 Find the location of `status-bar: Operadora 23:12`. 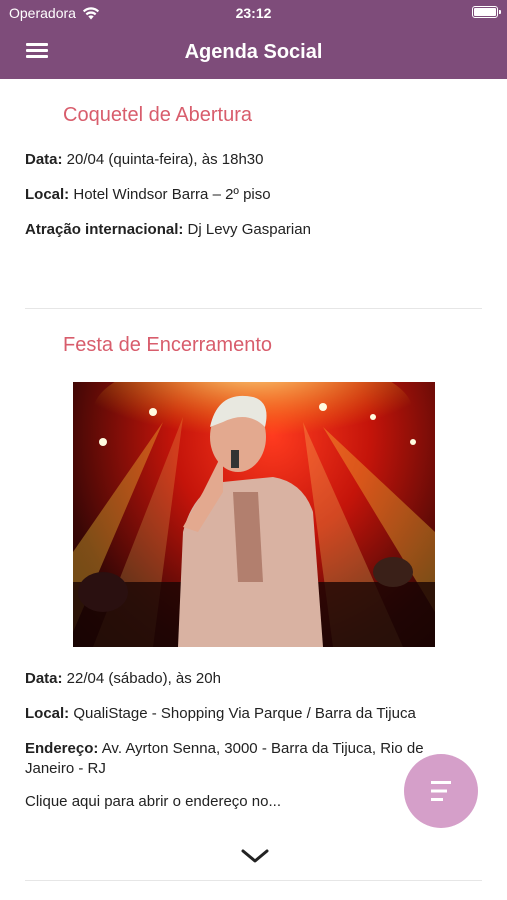

status-bar: Operadora 23:12 is located at coordinates (253, 13).